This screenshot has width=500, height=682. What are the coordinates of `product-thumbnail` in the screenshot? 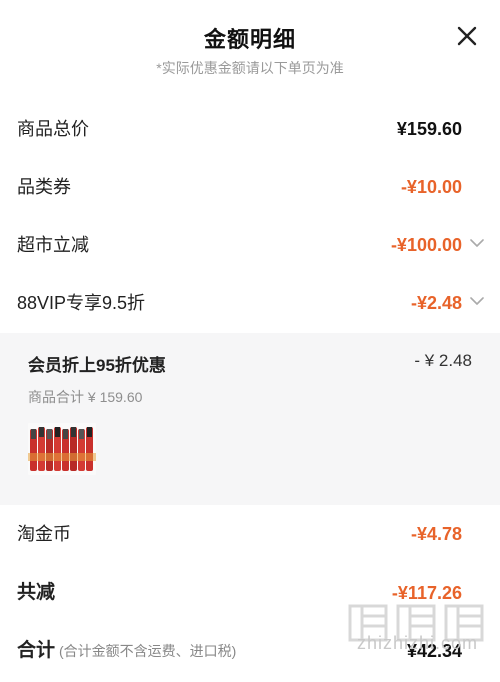 It's located at (62, 449).